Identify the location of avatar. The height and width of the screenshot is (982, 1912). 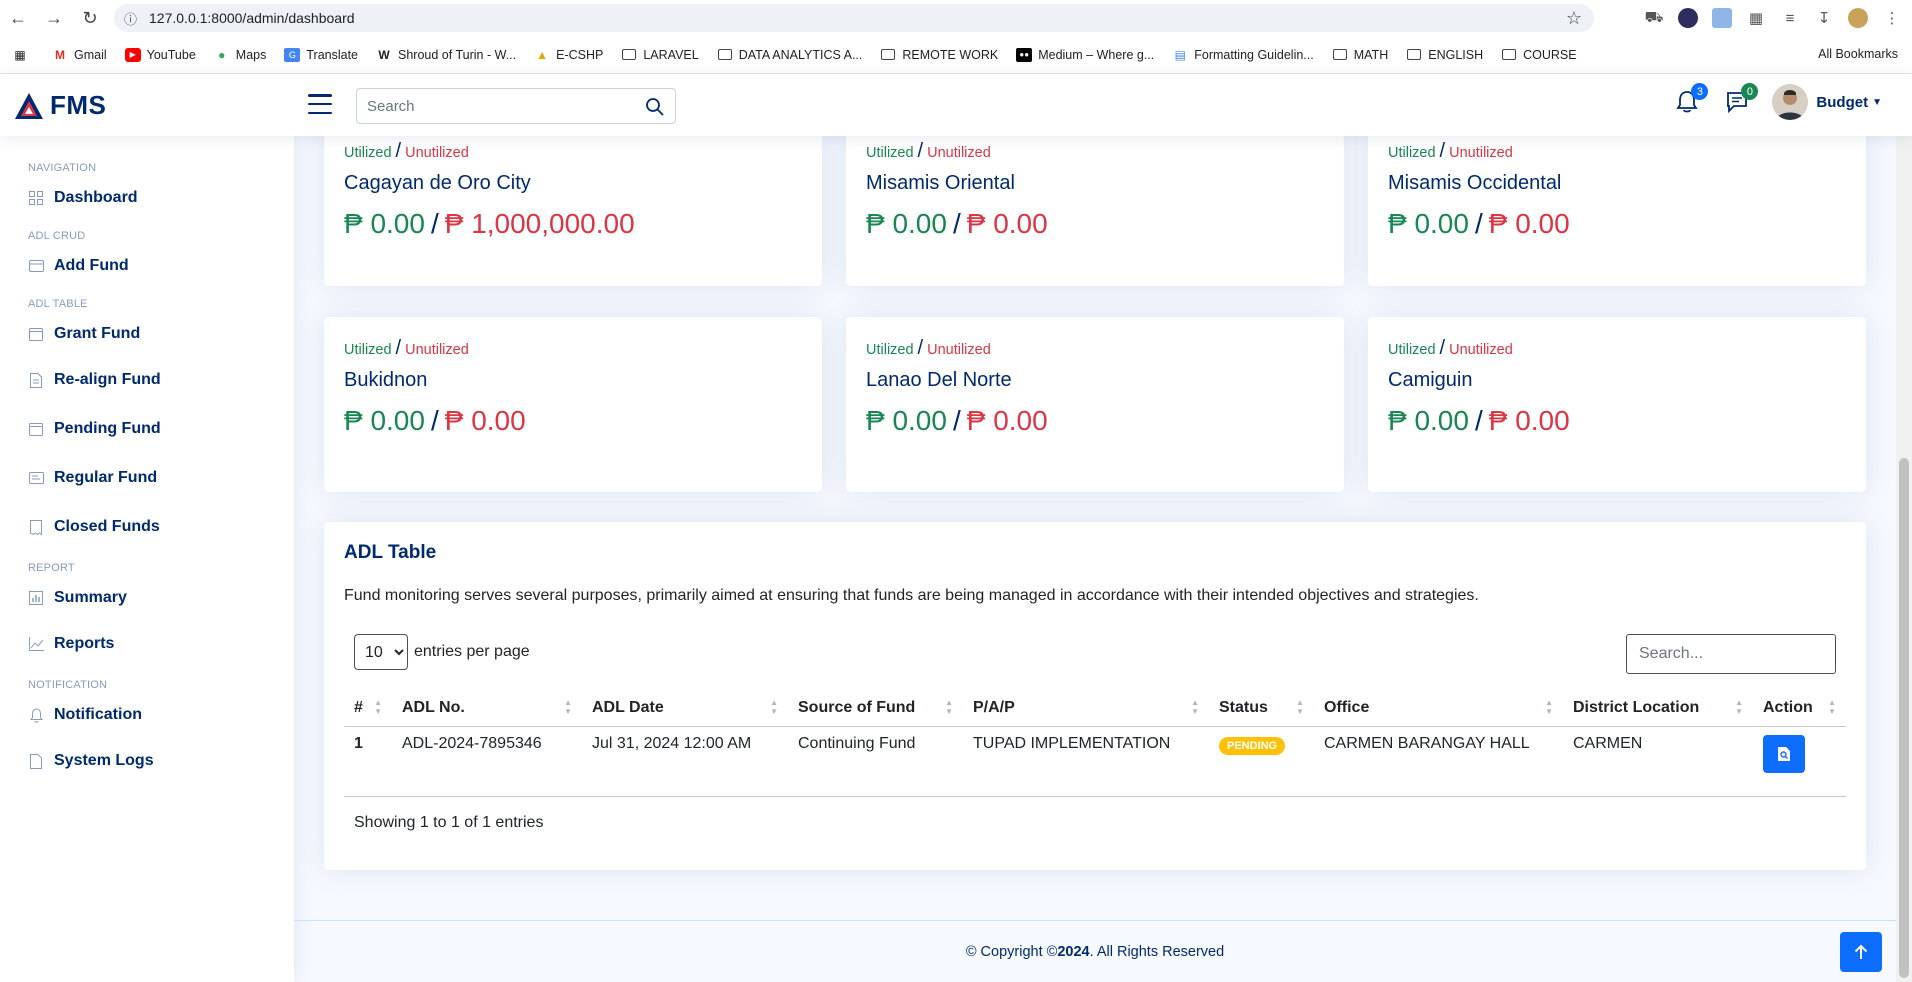
(1790, 102).